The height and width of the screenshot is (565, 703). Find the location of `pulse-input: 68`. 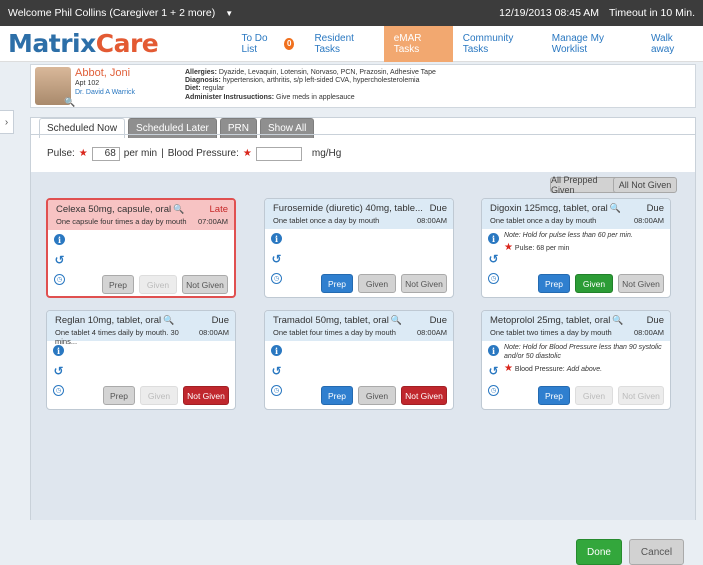

pulse-input: 68 is located at coordinates (105, 153).